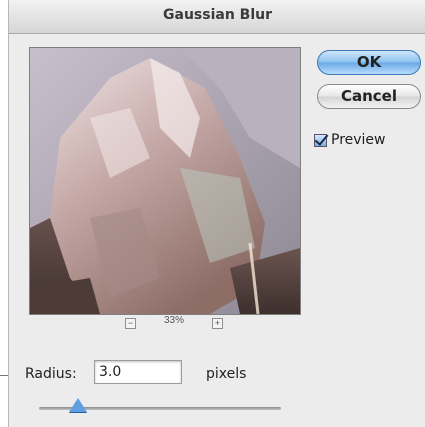 This screenshot has height=427, width=425. Describe the element at coordinates (4, 375) in the screenshot. I see `edge-line` at that location.